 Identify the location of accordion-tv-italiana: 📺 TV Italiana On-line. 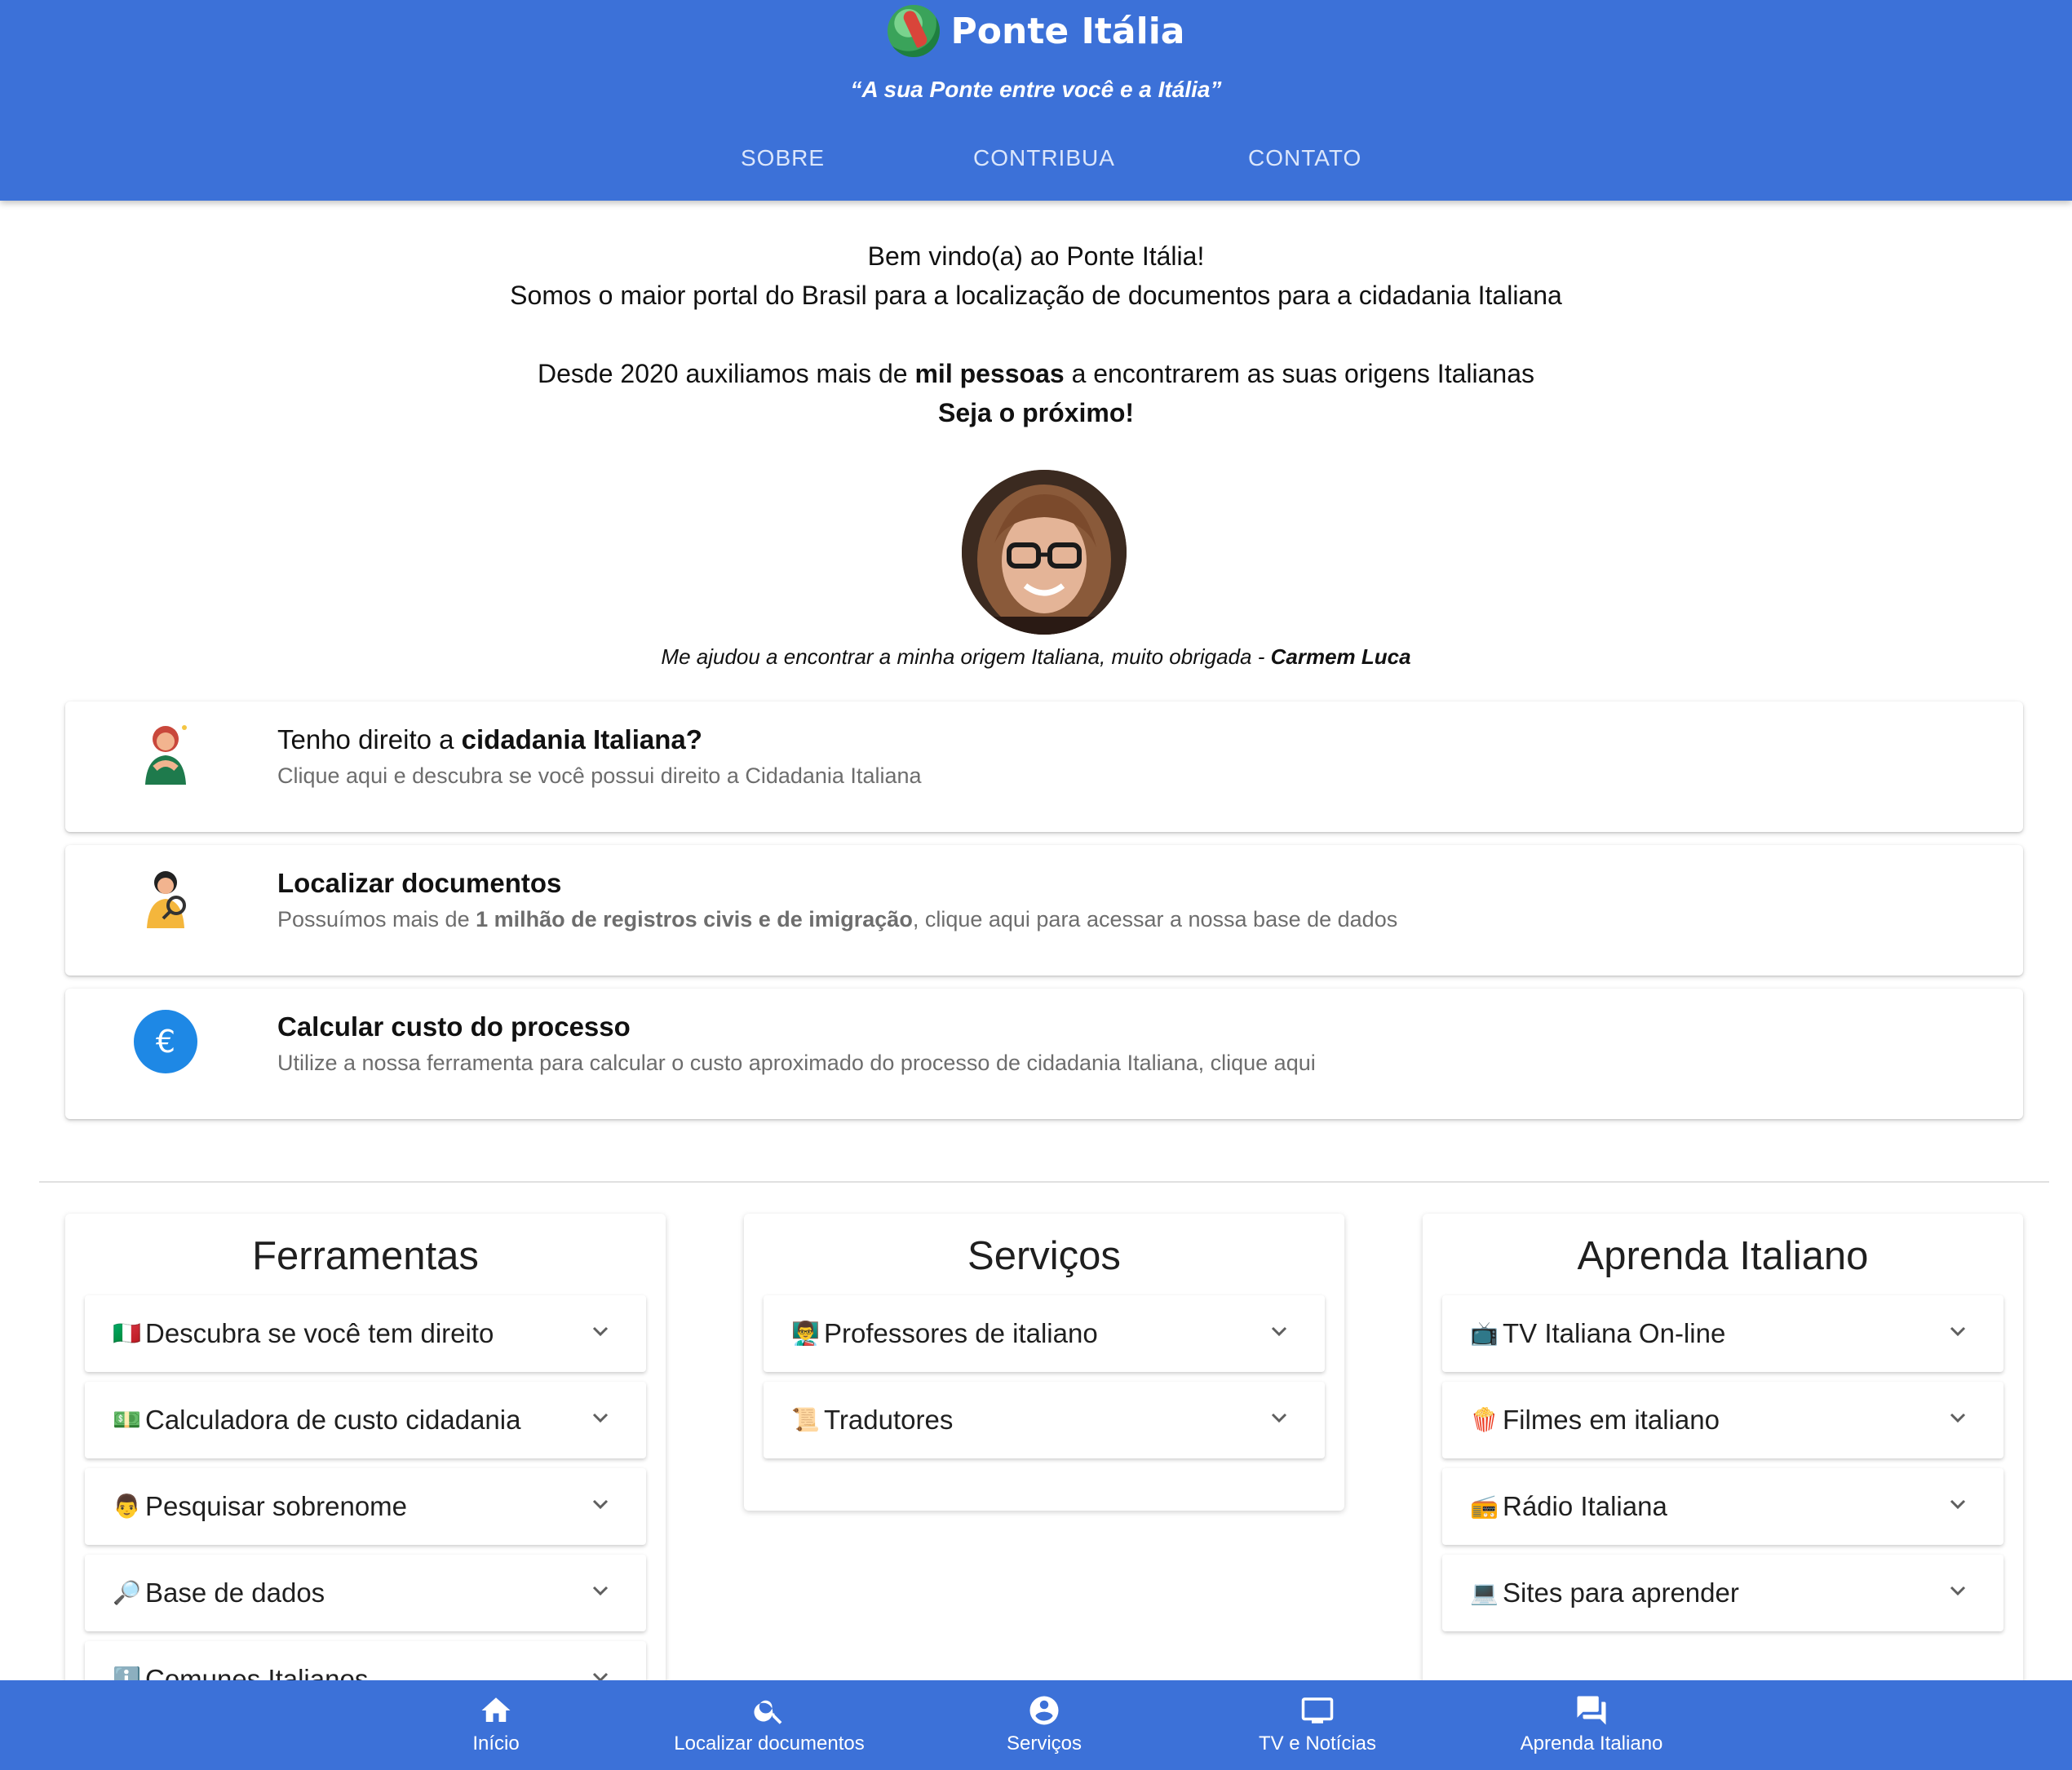
(1722, 1333).